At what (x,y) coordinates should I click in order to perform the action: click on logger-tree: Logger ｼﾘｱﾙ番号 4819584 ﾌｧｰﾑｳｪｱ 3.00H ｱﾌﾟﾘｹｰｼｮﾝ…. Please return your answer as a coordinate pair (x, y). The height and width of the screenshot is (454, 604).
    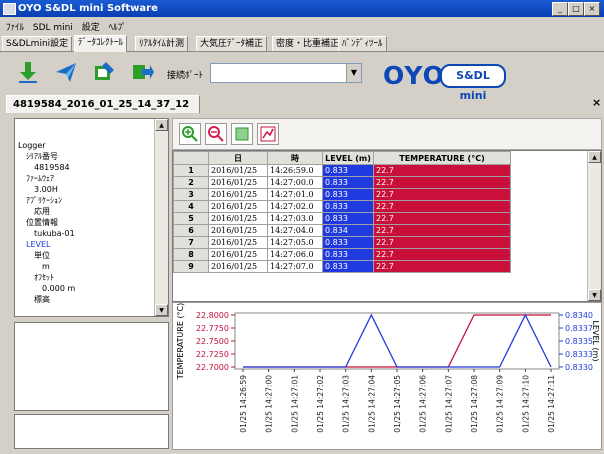
    Looking at the image, I should click on (91, 217).